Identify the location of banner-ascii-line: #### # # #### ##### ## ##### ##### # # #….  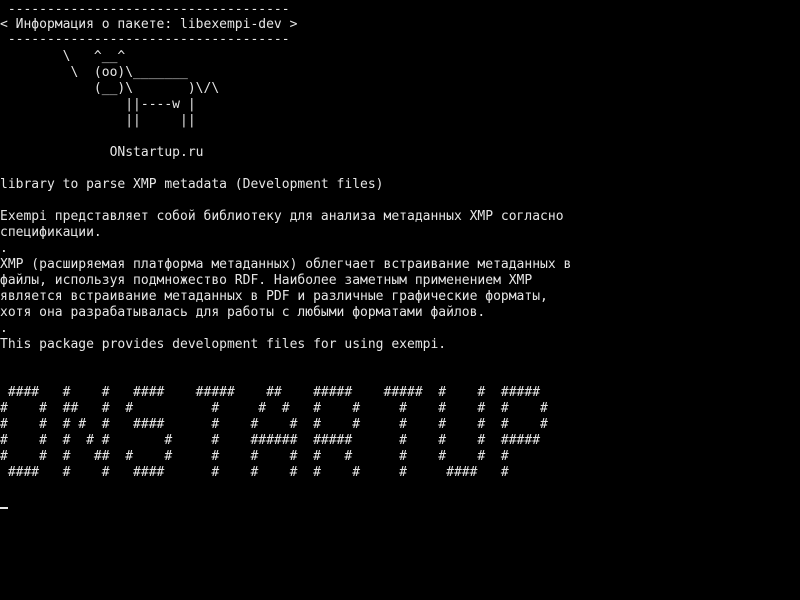
(270, 392).